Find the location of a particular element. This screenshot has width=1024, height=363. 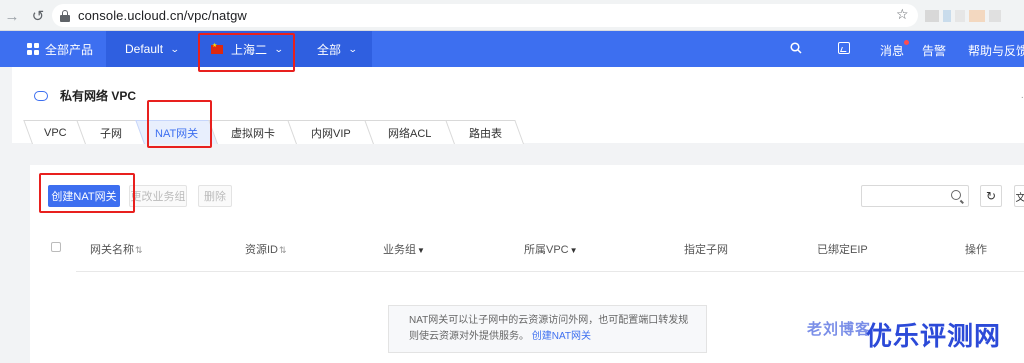

highlight-create-button is located at coordinates (87, 193).